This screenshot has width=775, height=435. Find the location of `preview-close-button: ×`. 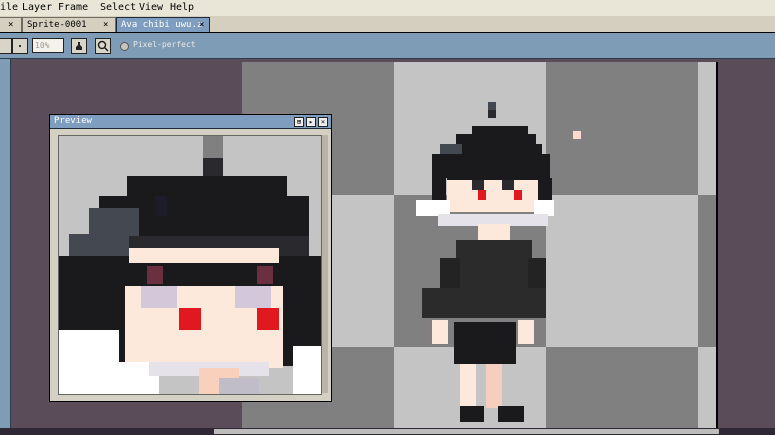

preview-close-button: × is located at coordinates (323, 122).